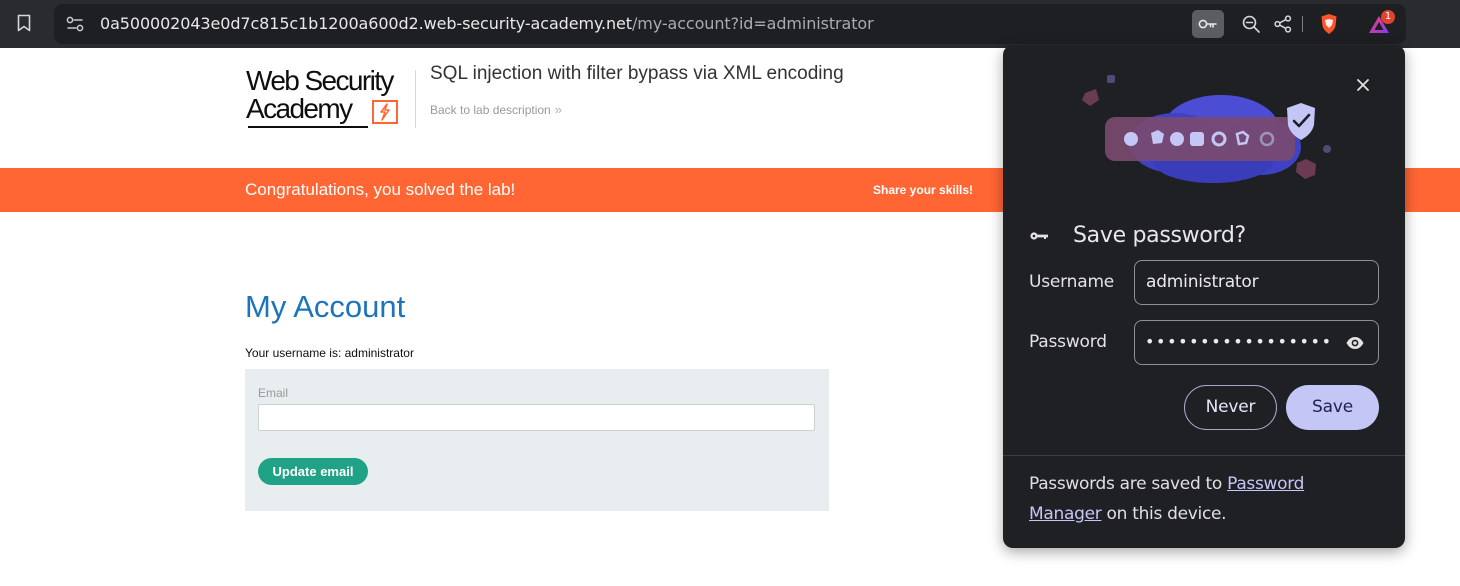  Describe the element at coordinates (558, 109) in the screenshot. I see `chevron-right-icon: »` at that location.